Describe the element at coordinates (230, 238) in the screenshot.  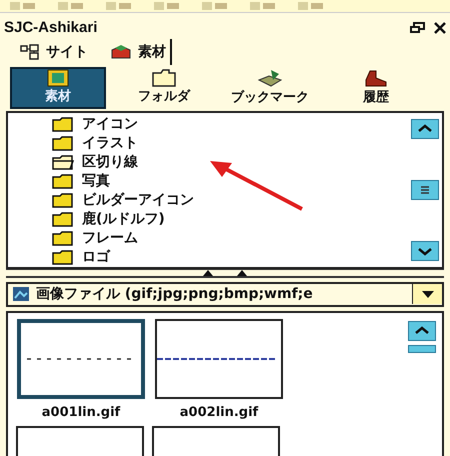
I see `folder-item: フレーム` at that location.